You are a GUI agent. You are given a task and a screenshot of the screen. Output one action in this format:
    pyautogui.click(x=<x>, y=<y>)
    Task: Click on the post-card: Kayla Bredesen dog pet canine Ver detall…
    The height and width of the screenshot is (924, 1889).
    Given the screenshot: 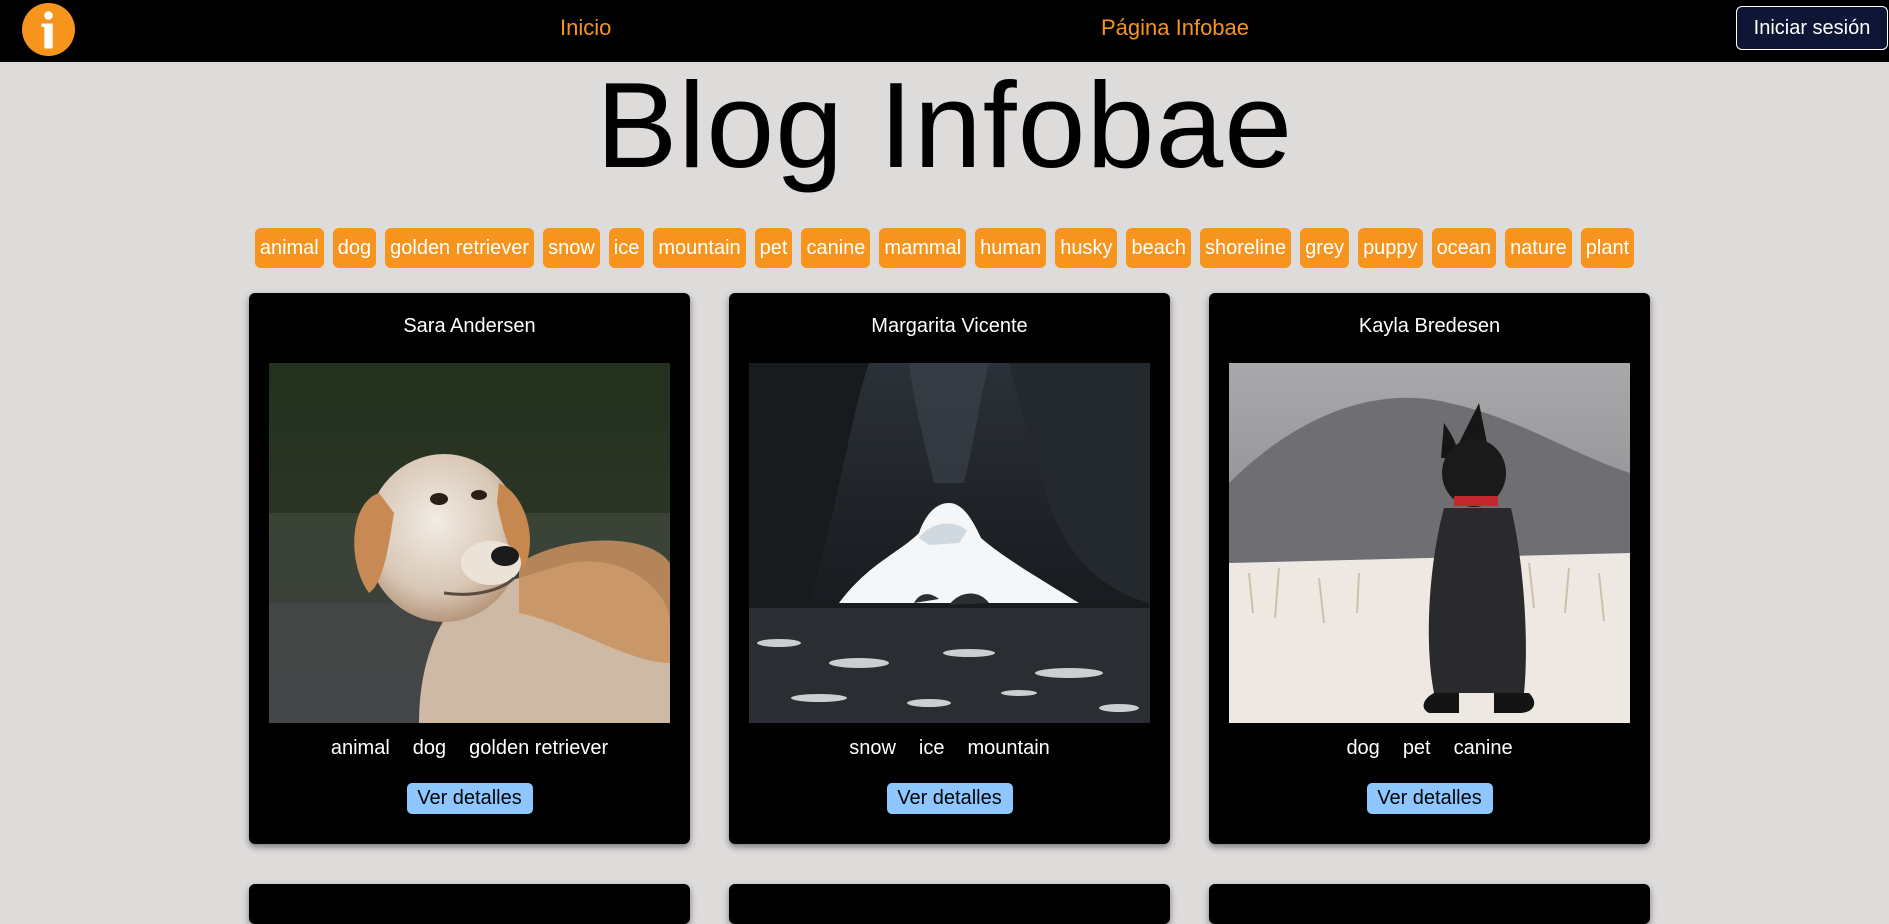 What is the action you would take?
    pyautogui.click(x=1429, y=568)
    